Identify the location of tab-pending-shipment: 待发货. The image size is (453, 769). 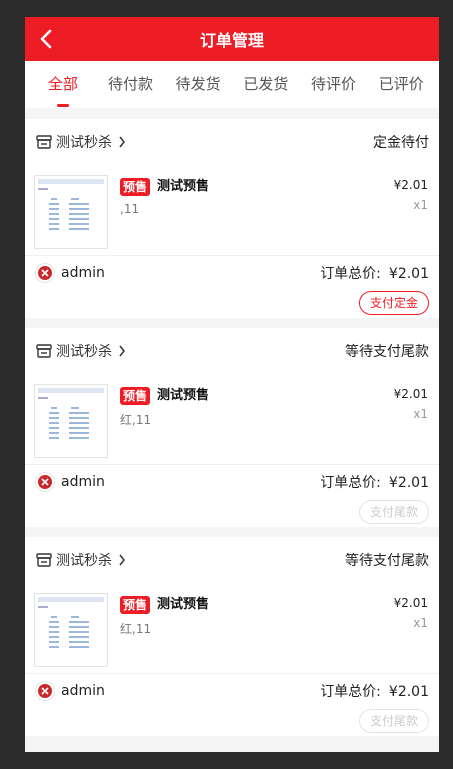
(198, 84).